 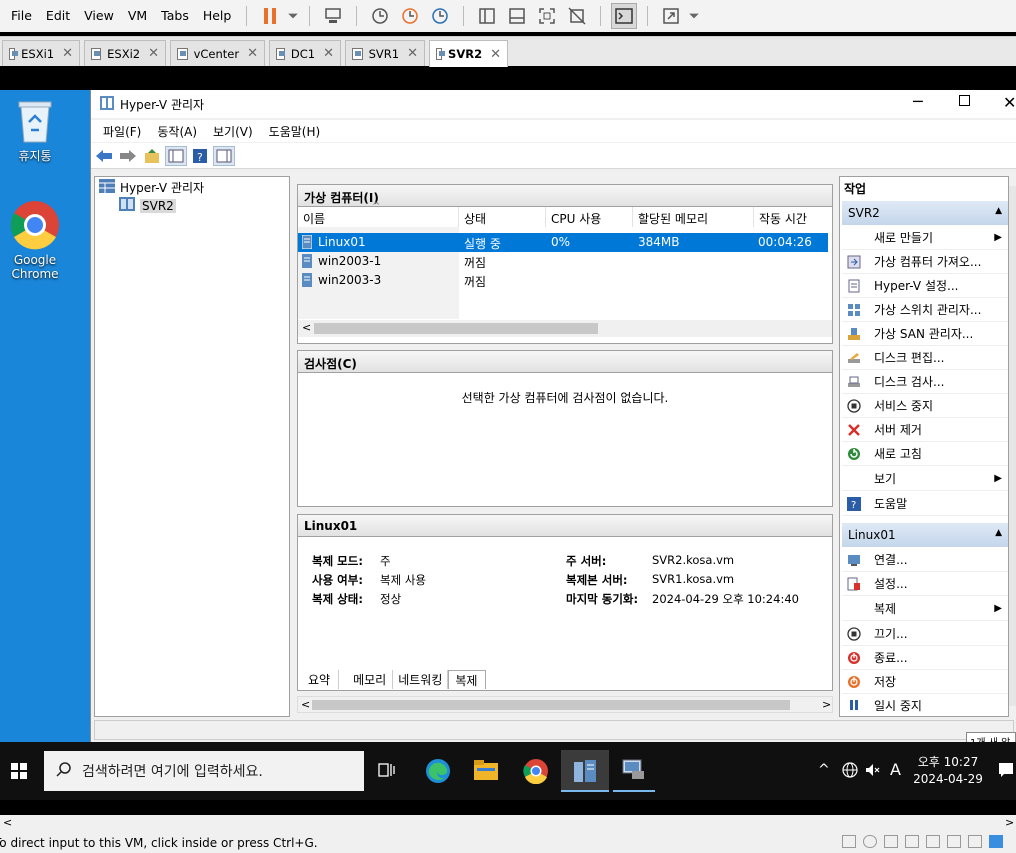 I want to click on back-arrow-icon, so click(x=104, y=156).